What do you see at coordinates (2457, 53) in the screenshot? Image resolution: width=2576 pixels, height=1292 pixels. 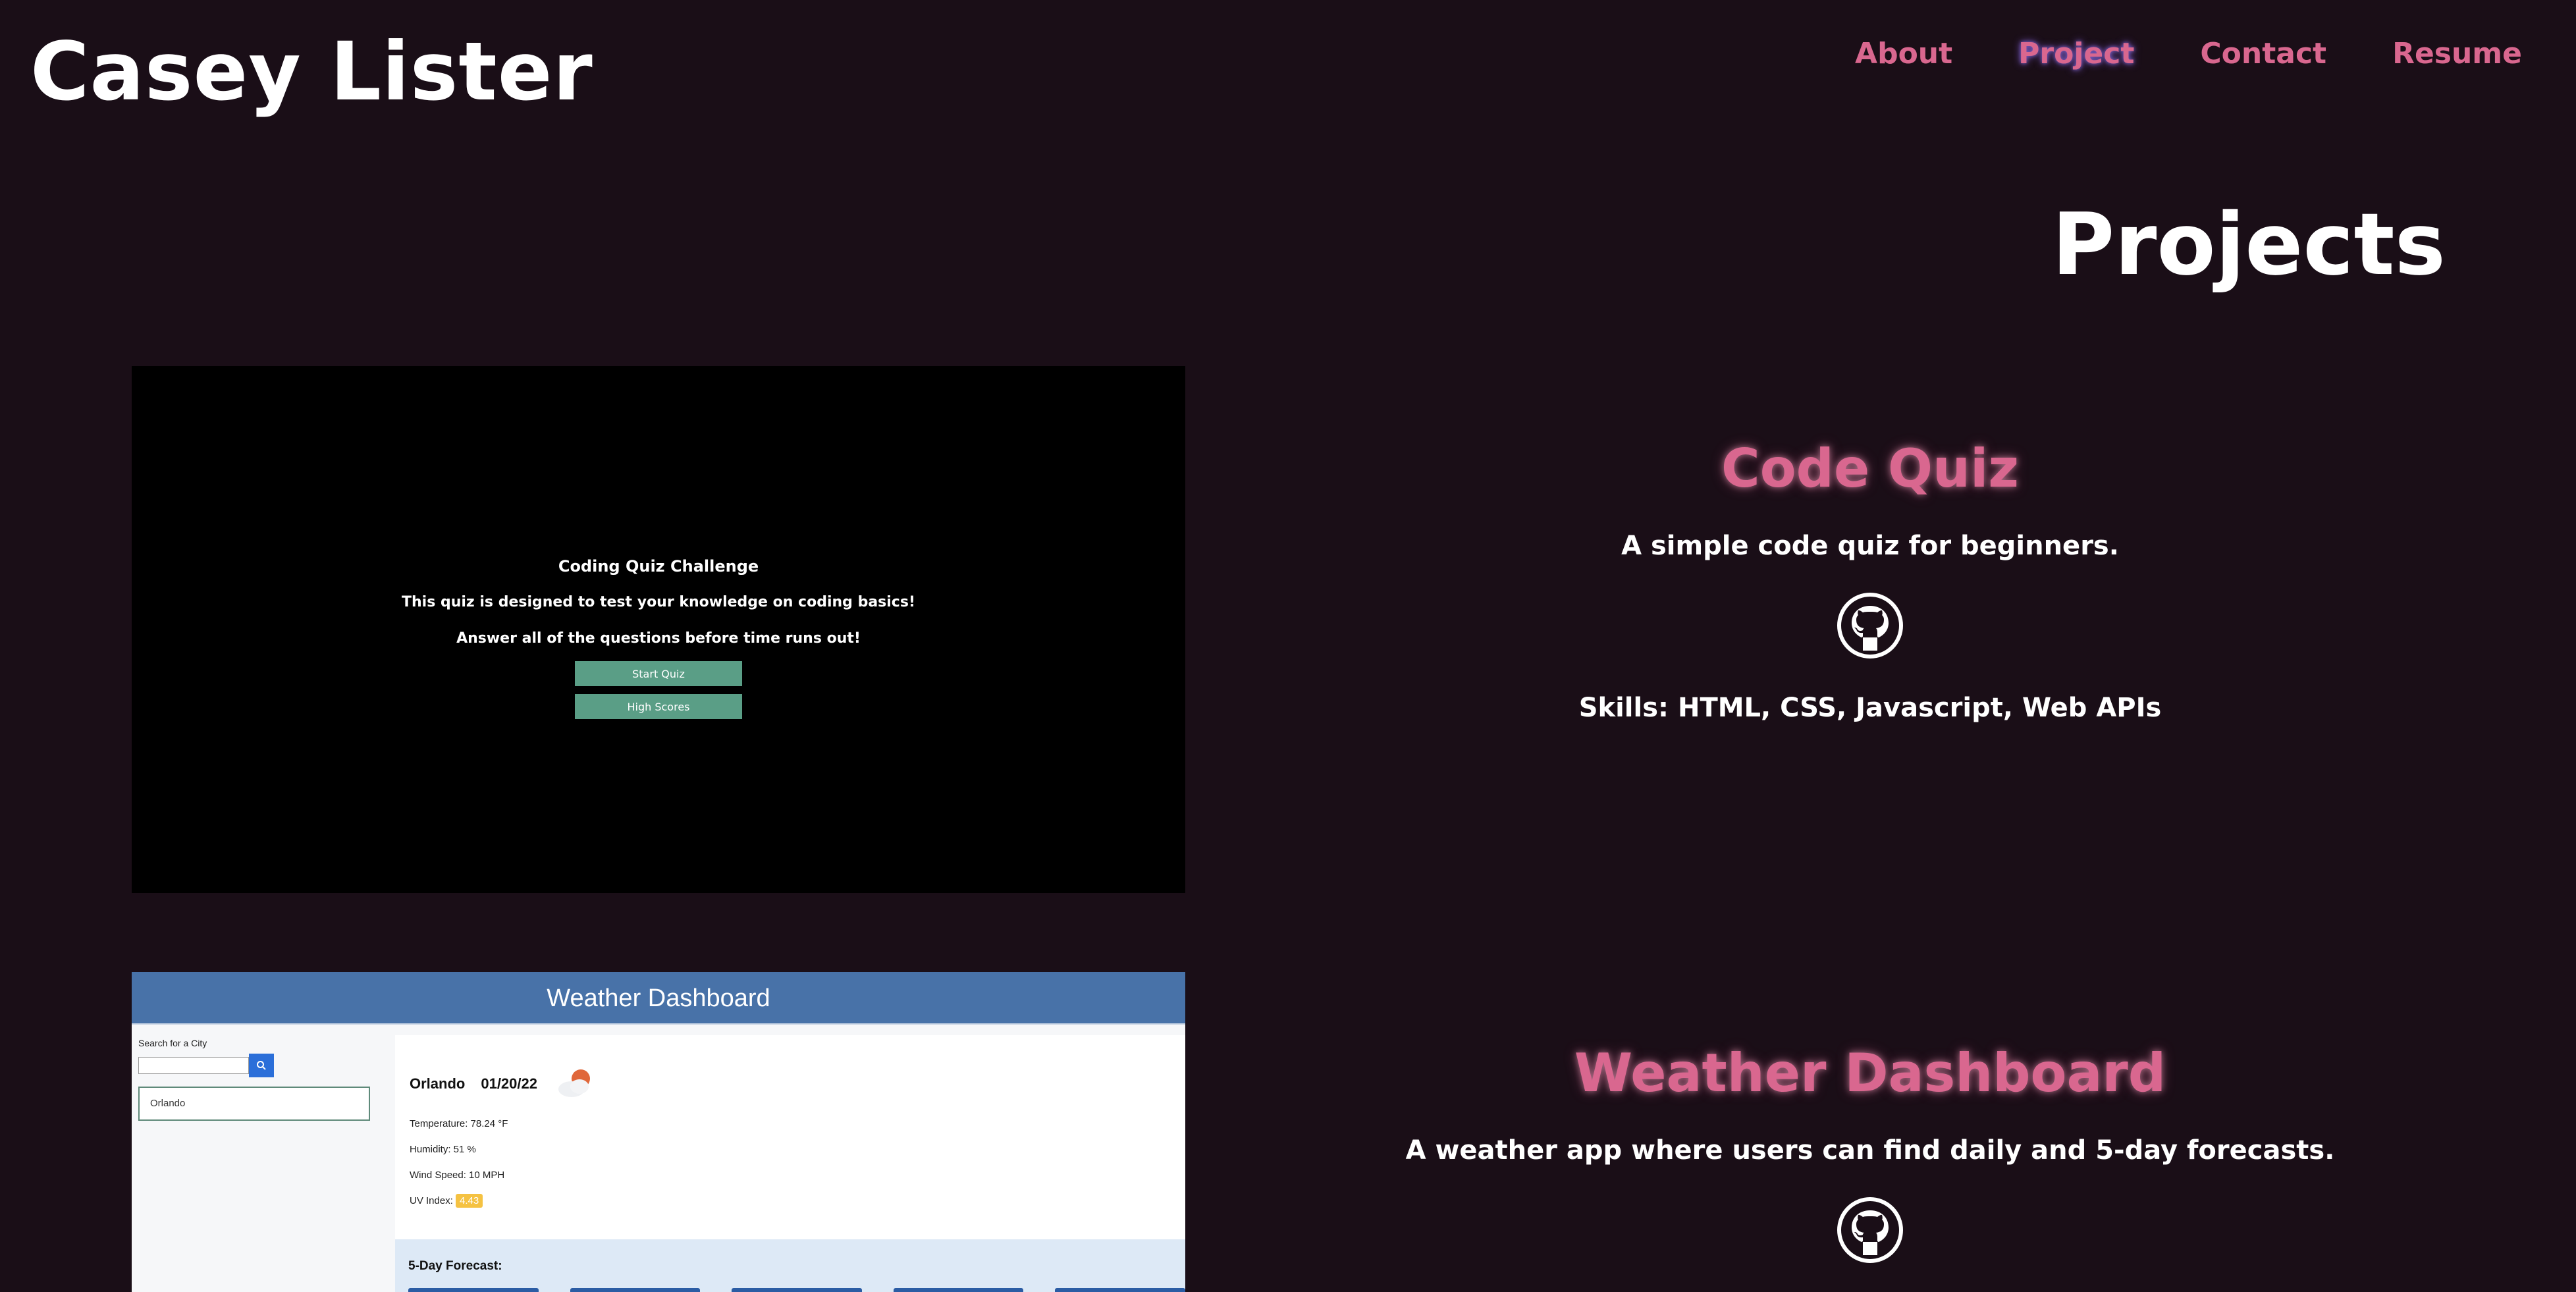 I see `nav-resume: Resume` at bounding box center [2457, 53].